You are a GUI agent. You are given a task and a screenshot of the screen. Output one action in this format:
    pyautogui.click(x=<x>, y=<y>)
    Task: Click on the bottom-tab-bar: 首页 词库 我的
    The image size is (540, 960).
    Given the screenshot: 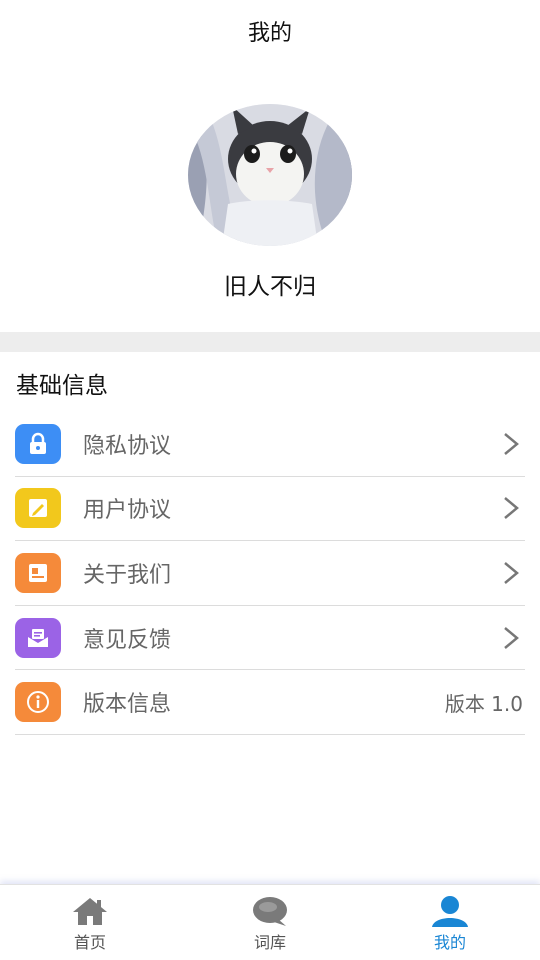 What is the action you would take?
    pyautogui.click(x=270, y=922)
    